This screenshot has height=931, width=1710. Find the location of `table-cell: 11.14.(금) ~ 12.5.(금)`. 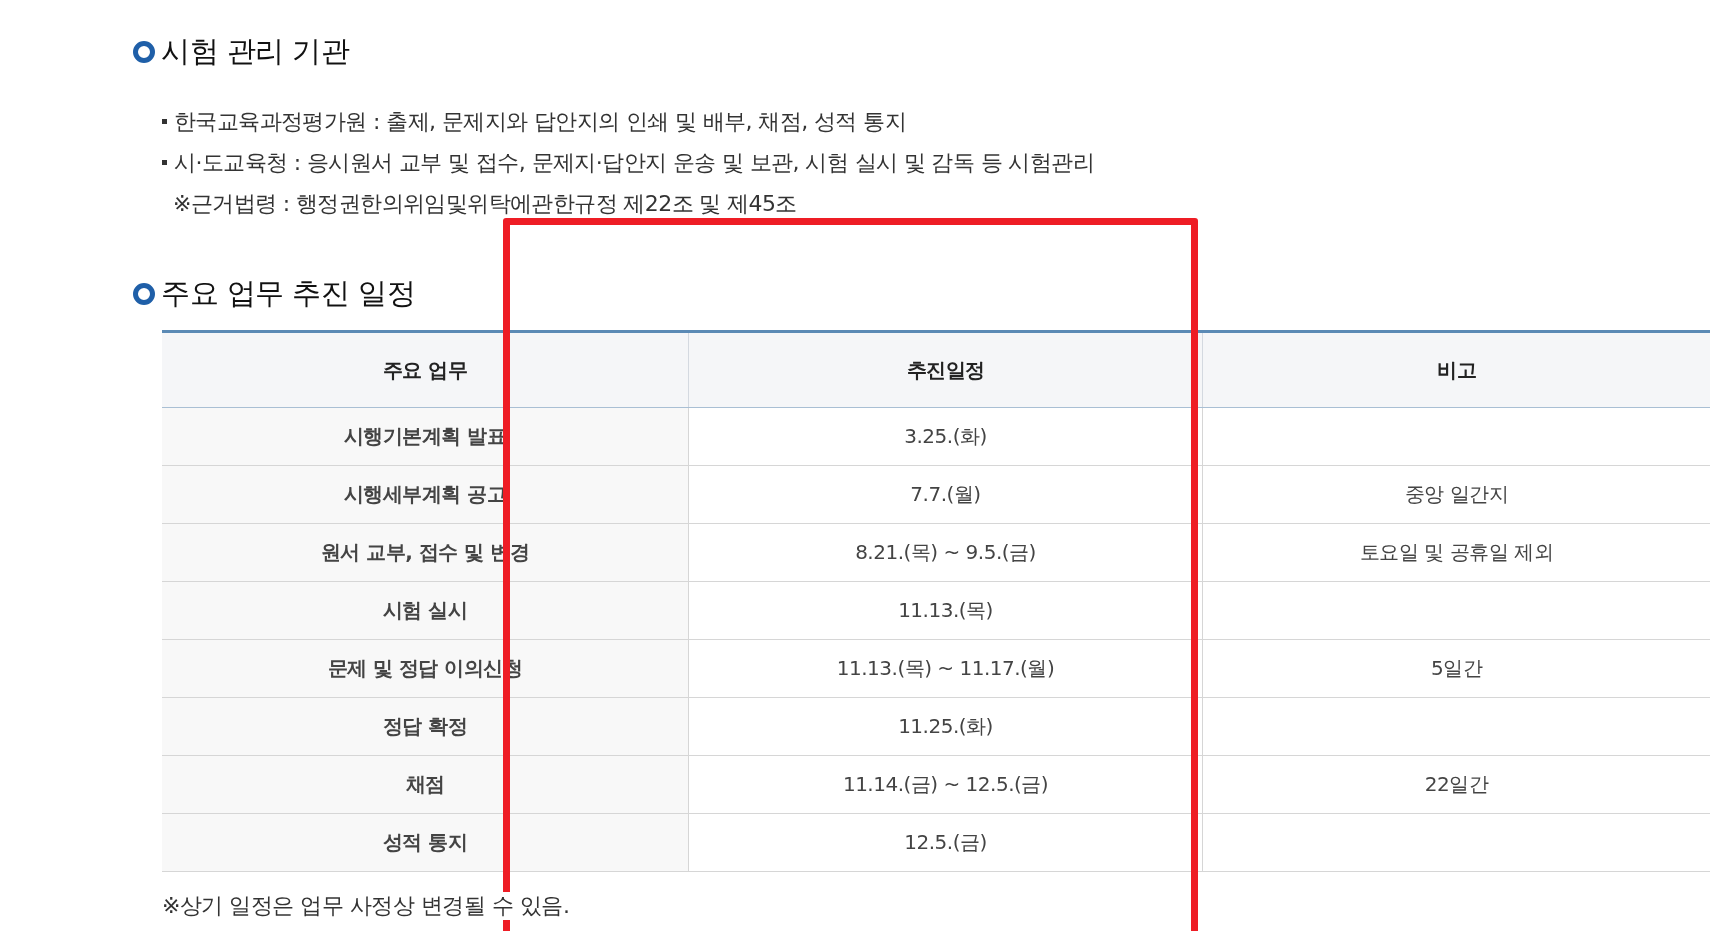

table-cell: 11.14.(금) ~ 12.5.(금) is located at coordinates (945, 784).